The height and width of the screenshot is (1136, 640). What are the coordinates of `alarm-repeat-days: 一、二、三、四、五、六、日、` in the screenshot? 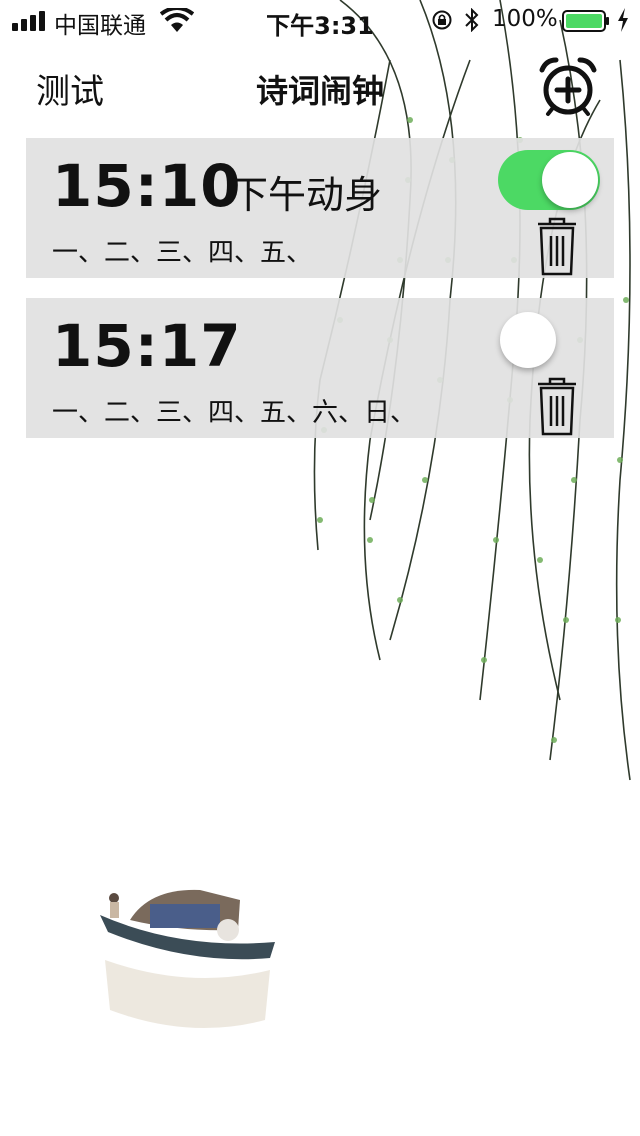 It's located at (234, 413).